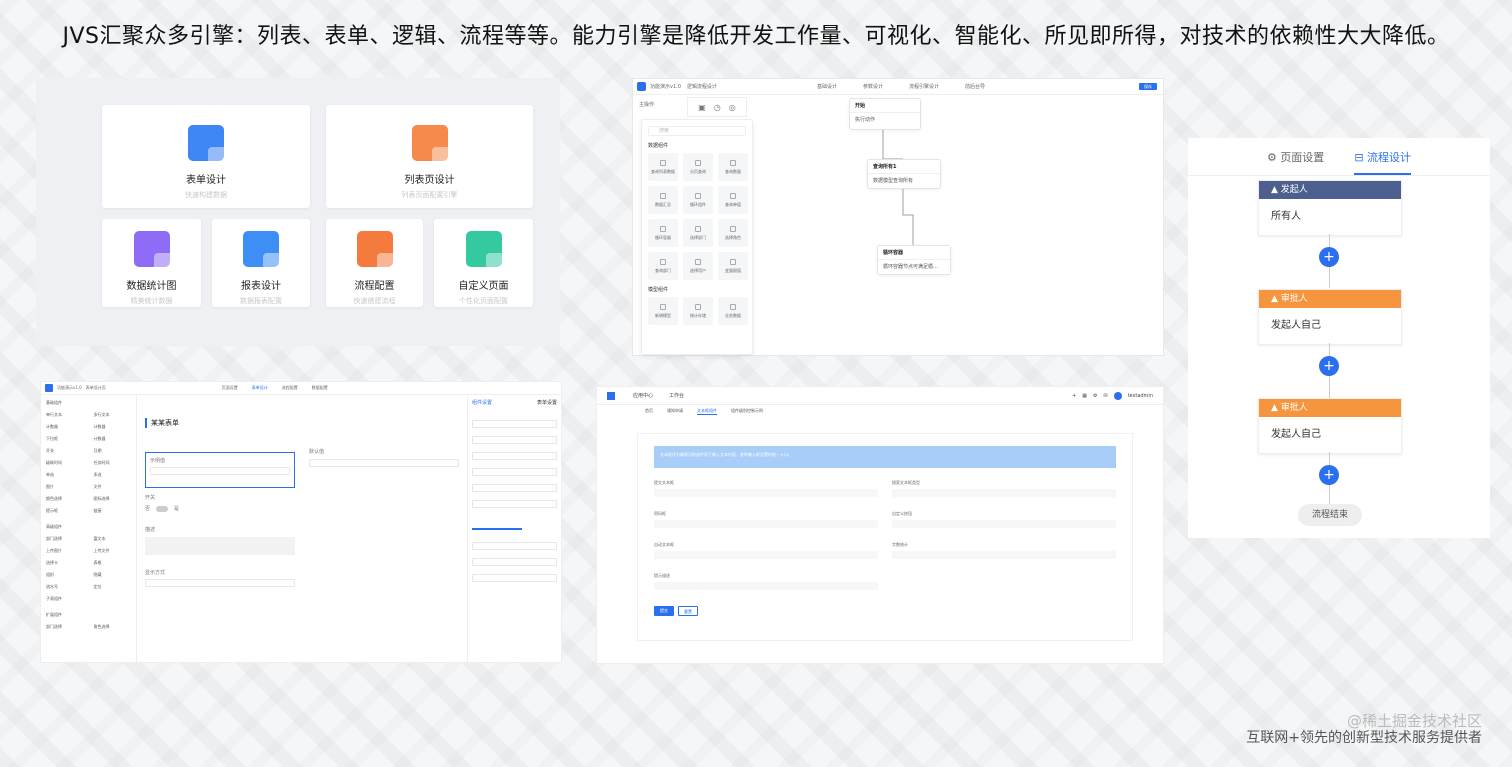 The image size is (1512, 767). I want to click on info-alert: 文本框作为最常见的组件用于输入文本内容，各种输入框设置的统一入口。, so click(885, 457).